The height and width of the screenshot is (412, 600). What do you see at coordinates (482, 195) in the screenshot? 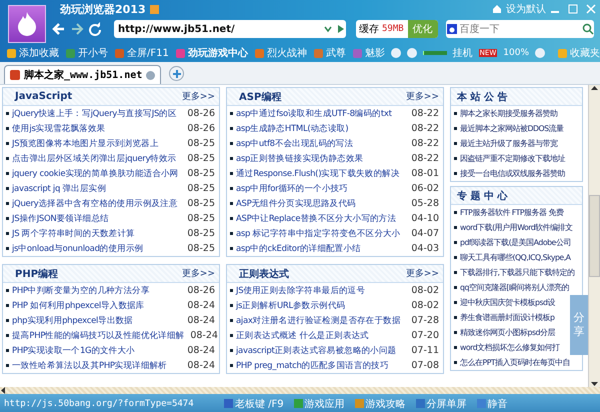
I see `panel-title: 专 题 中 心` at bounding box center [482, 195].